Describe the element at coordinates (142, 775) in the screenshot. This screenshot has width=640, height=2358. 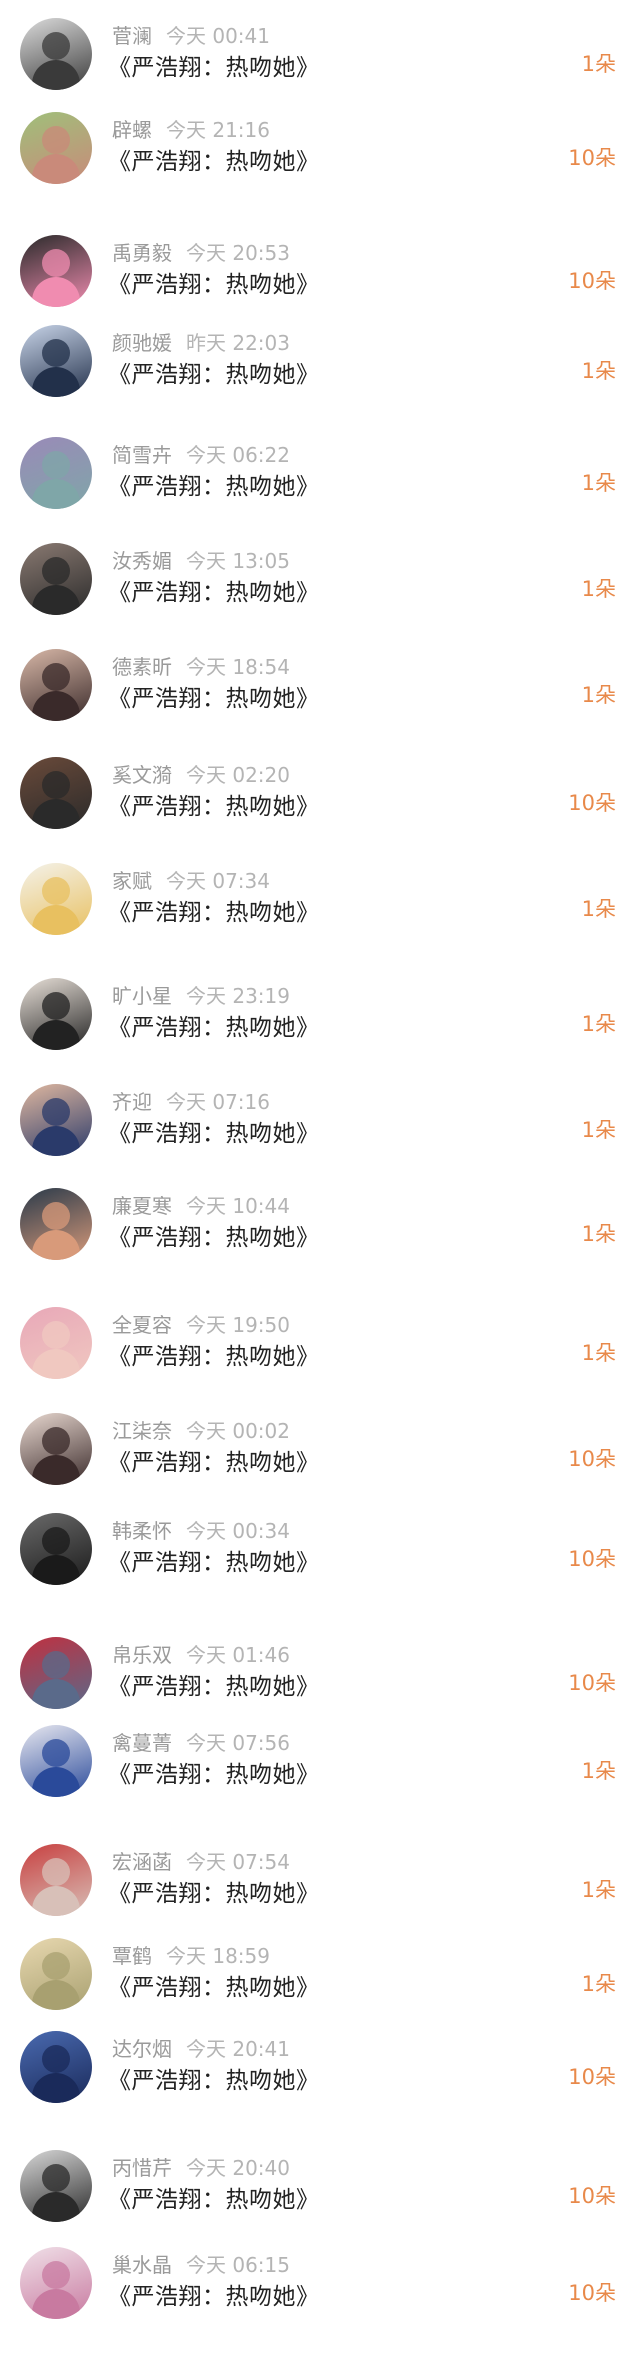
I see `sender-name: 奚文漪` at that location.